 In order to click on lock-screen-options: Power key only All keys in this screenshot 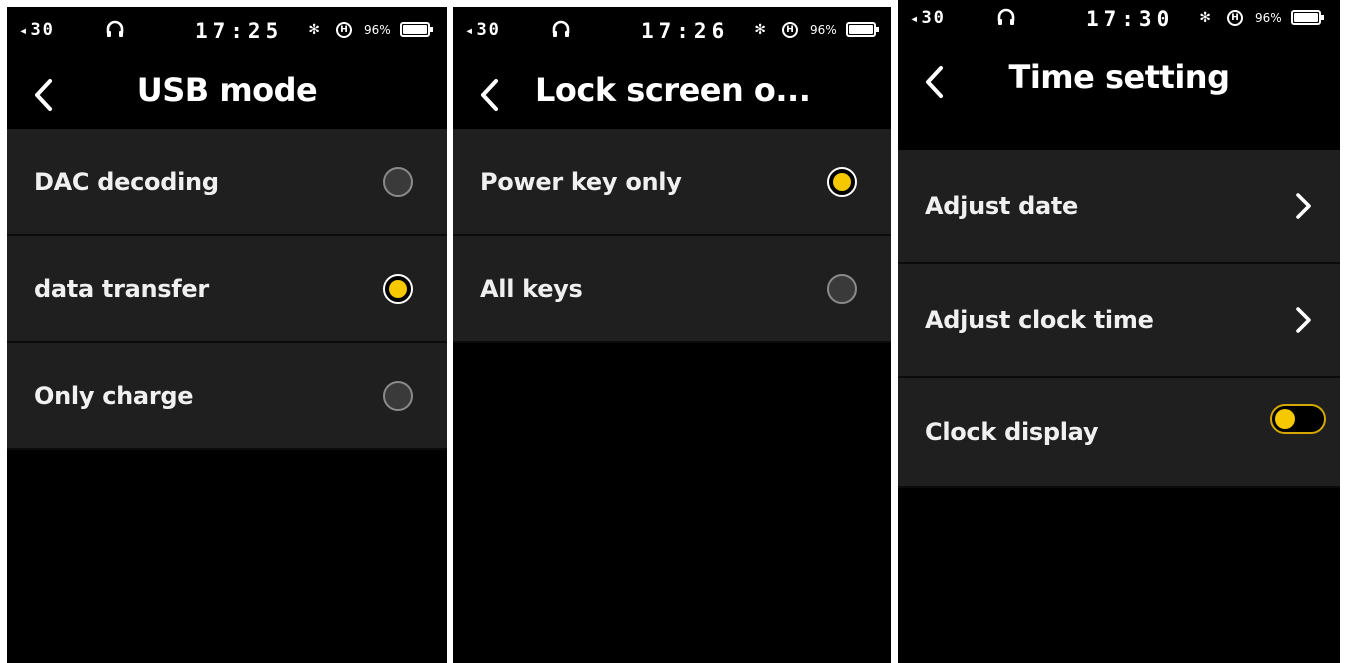, I will do `click(672, 236)`.